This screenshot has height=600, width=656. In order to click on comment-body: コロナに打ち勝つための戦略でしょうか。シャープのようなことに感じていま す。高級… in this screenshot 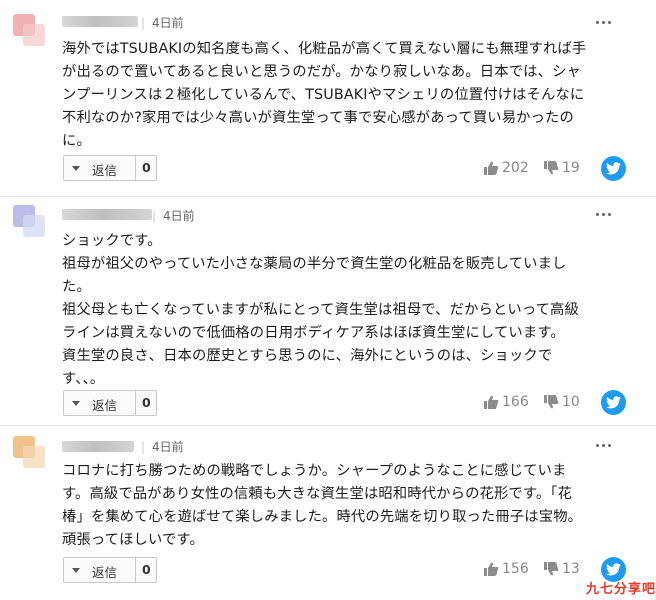, I will do `click(322, 505)`.